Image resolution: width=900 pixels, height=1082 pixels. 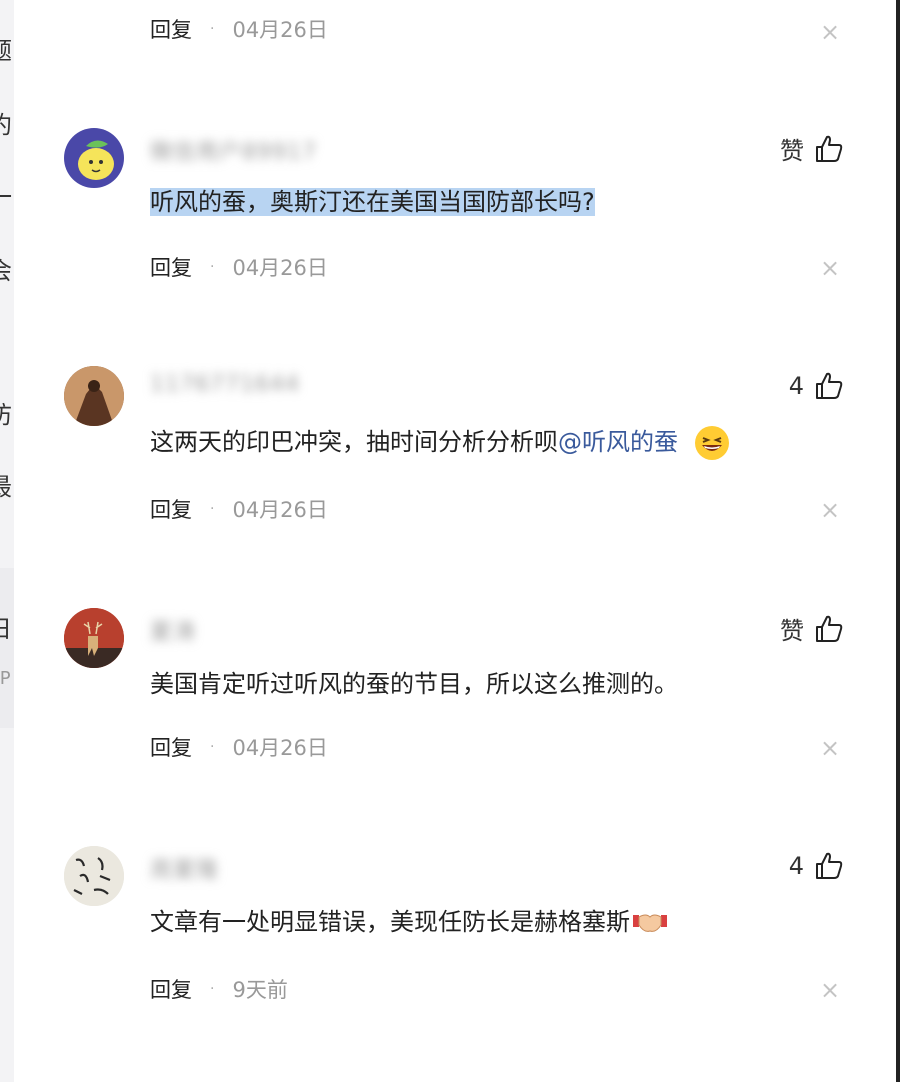 I want to click on comment-text: 美国肯定听过听风的蚕的节目，所以这么推测的。, so click(x=414, y=684).